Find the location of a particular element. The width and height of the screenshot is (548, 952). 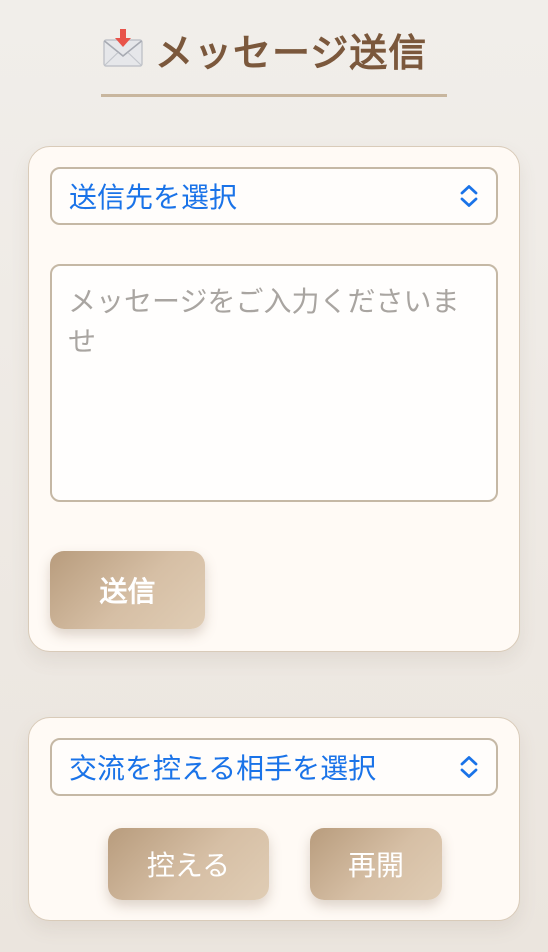

block-target-select-label: 交流を控える相手を選択 is located at coordinates (223, 768).